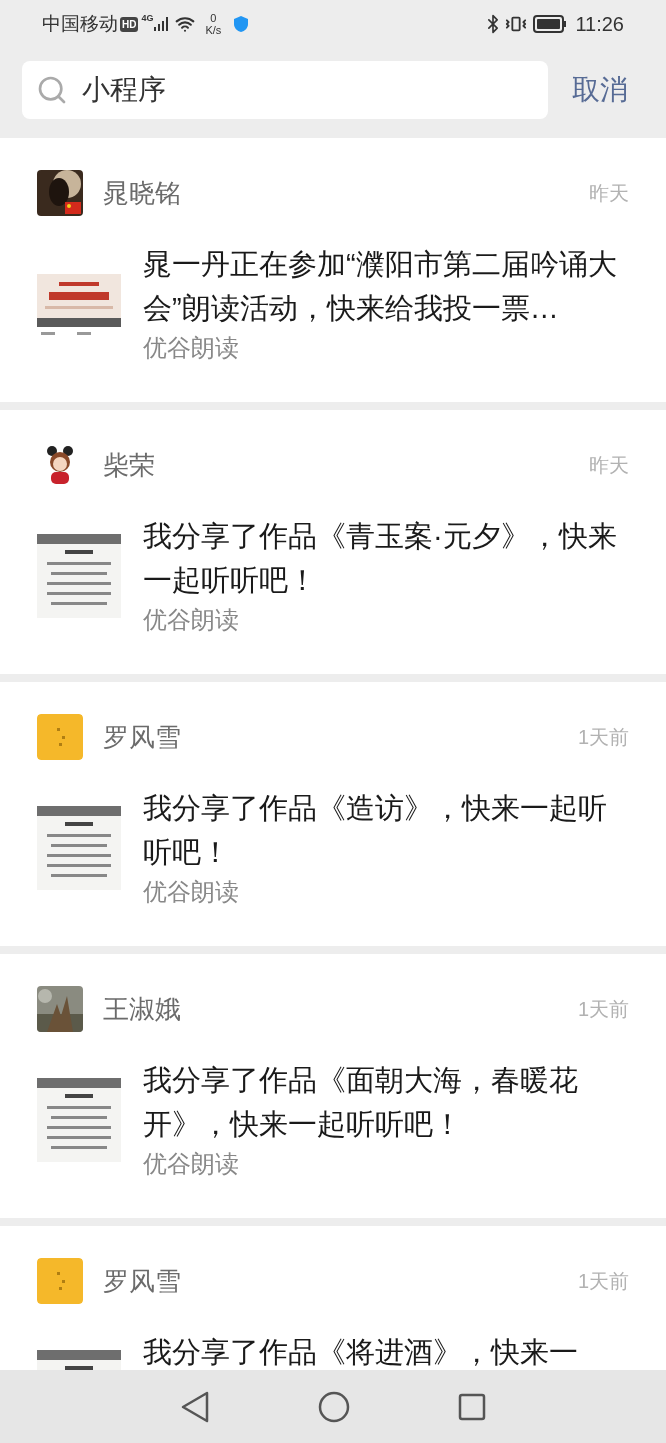 Image resolution: width=666 pixels, height=1443 pixels. What do you see at coordinates (129, 465) in the screenshot?
I see `contact-name: 柴荣` at bounding box center [129, 465].